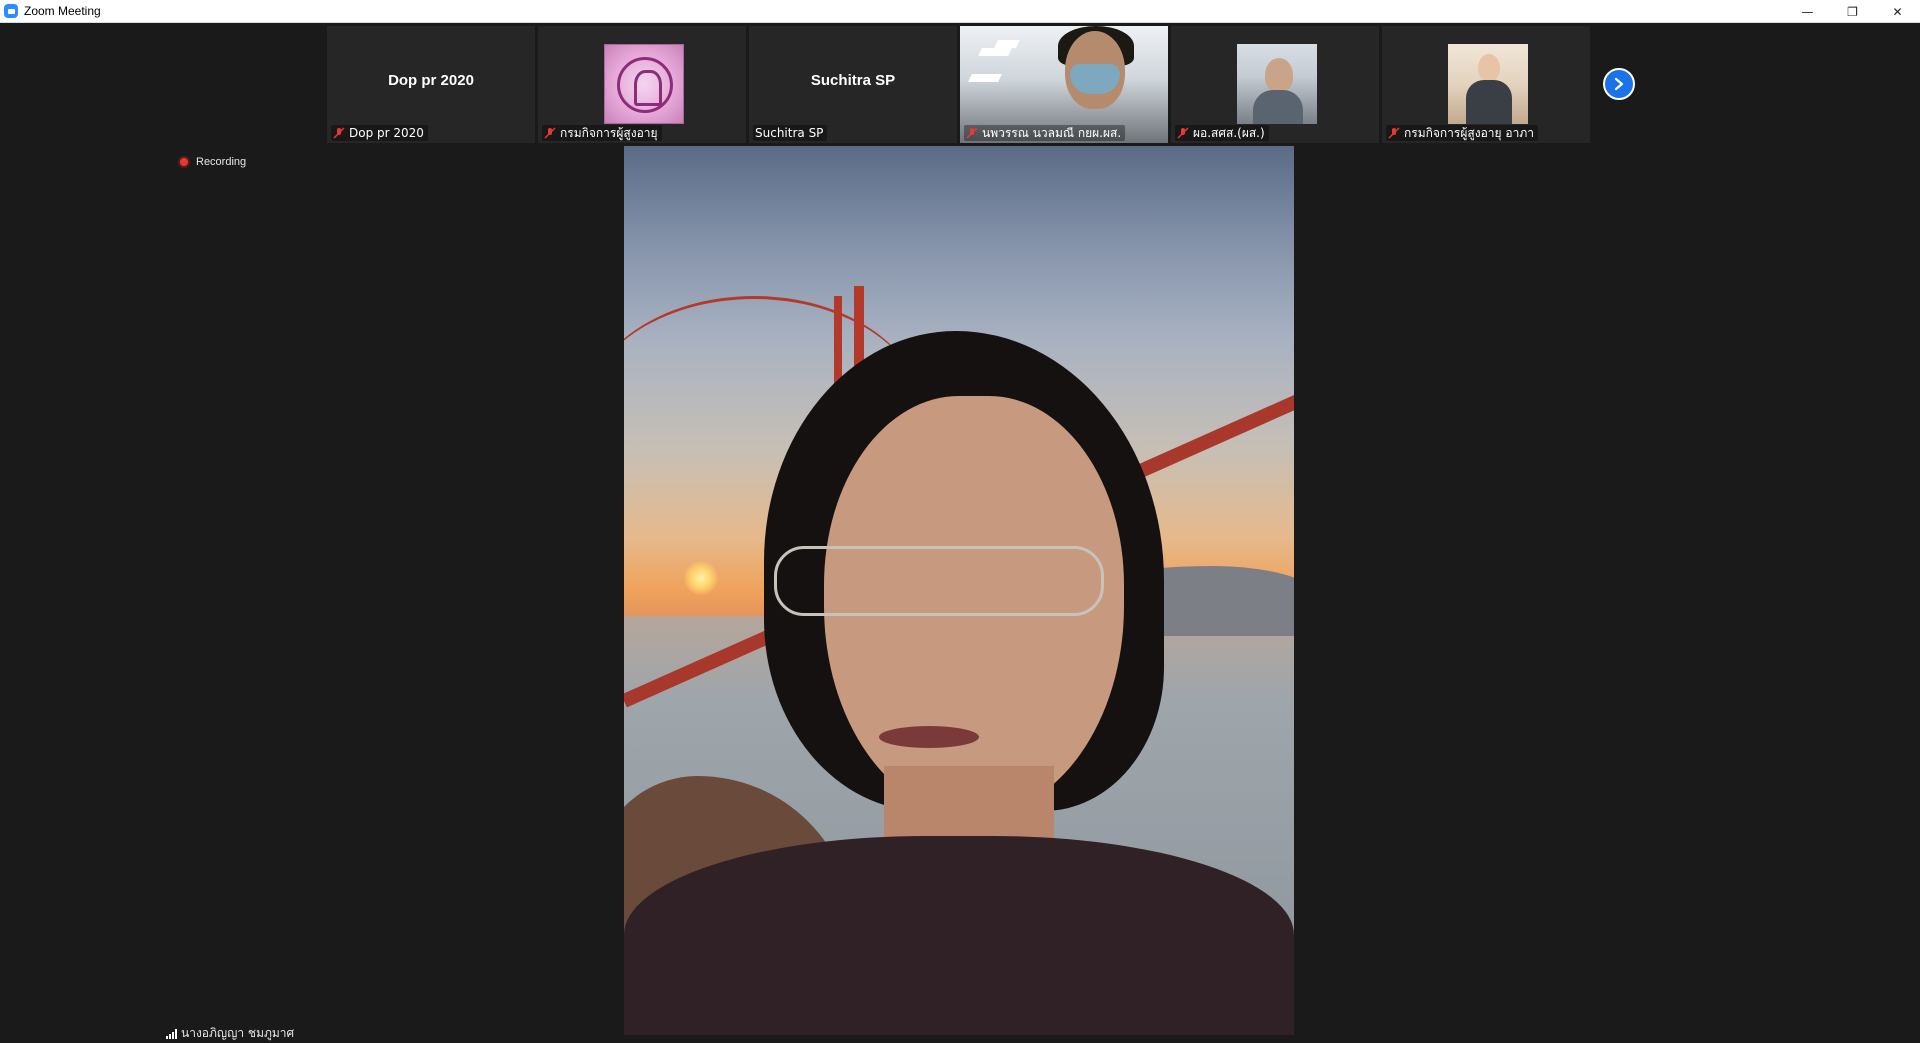 Image resolution: width=1920 pixels, height=1043 pixels. I want to click on restore-button: ❐, so click(1852, 11).